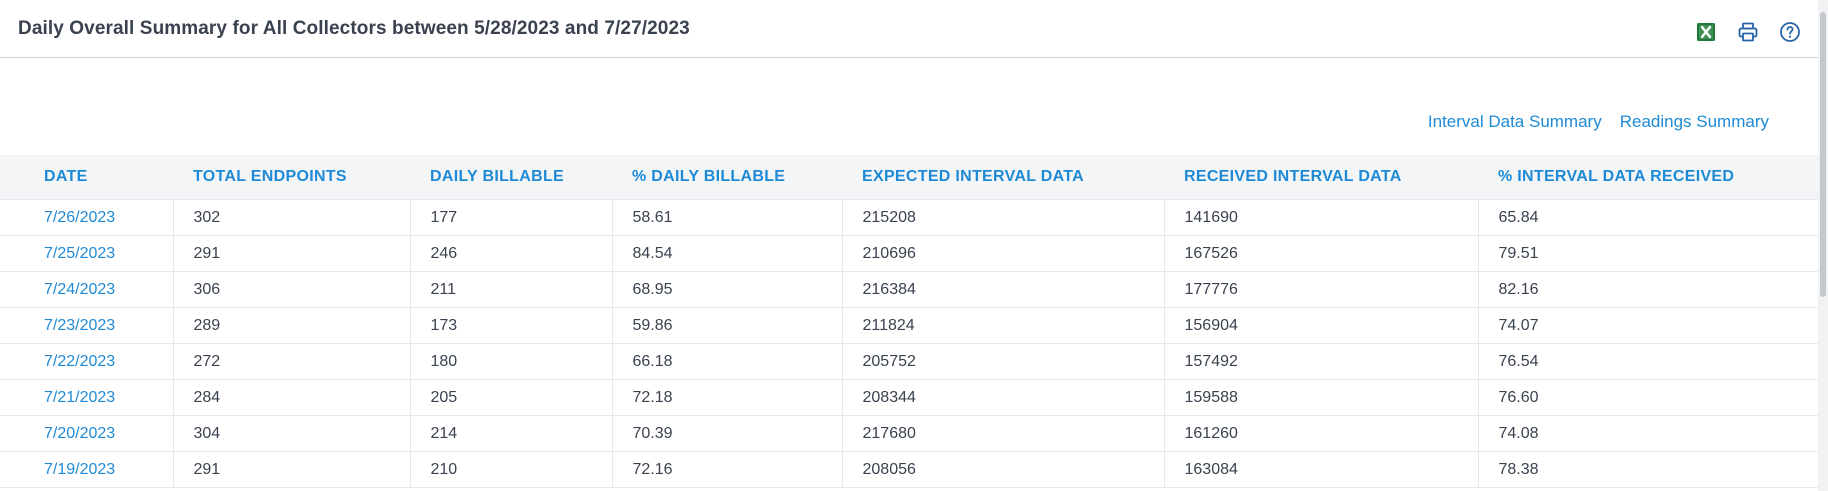 The height and width of the screenshot is (491, 1828). Describe the element at coordinates (510, 433) in the screenshot. I see `daily-billable-cell: 214` at that location.